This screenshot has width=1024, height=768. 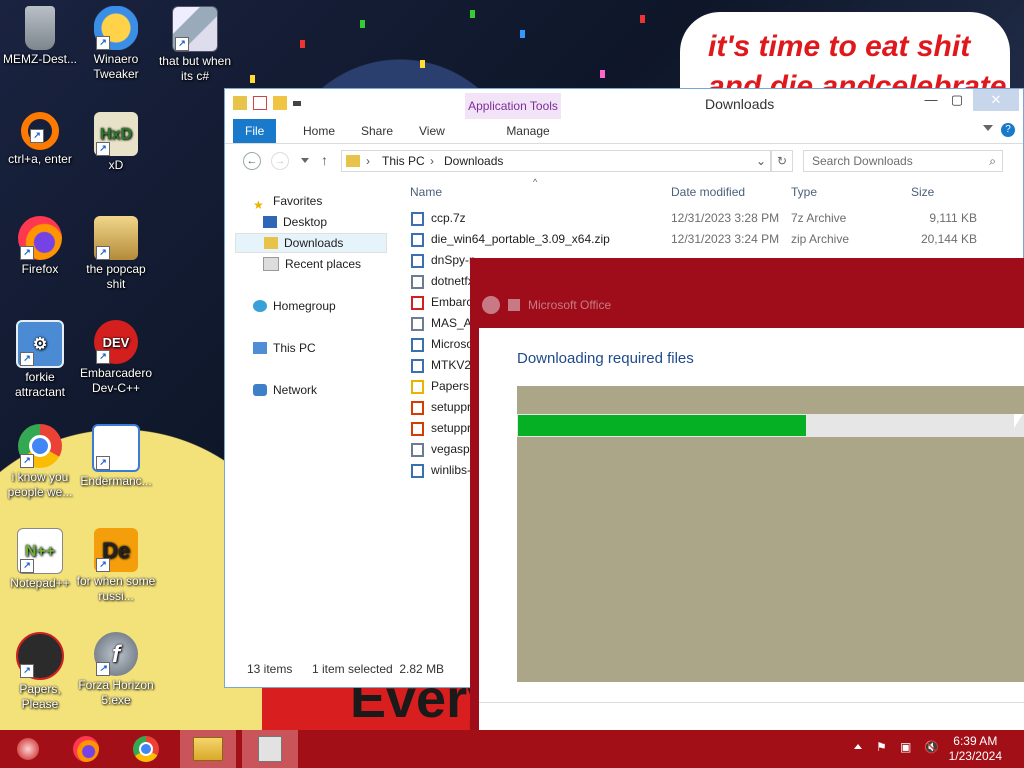 I want to click on nav-desktop: Desktop, so click(x=295, y=222).